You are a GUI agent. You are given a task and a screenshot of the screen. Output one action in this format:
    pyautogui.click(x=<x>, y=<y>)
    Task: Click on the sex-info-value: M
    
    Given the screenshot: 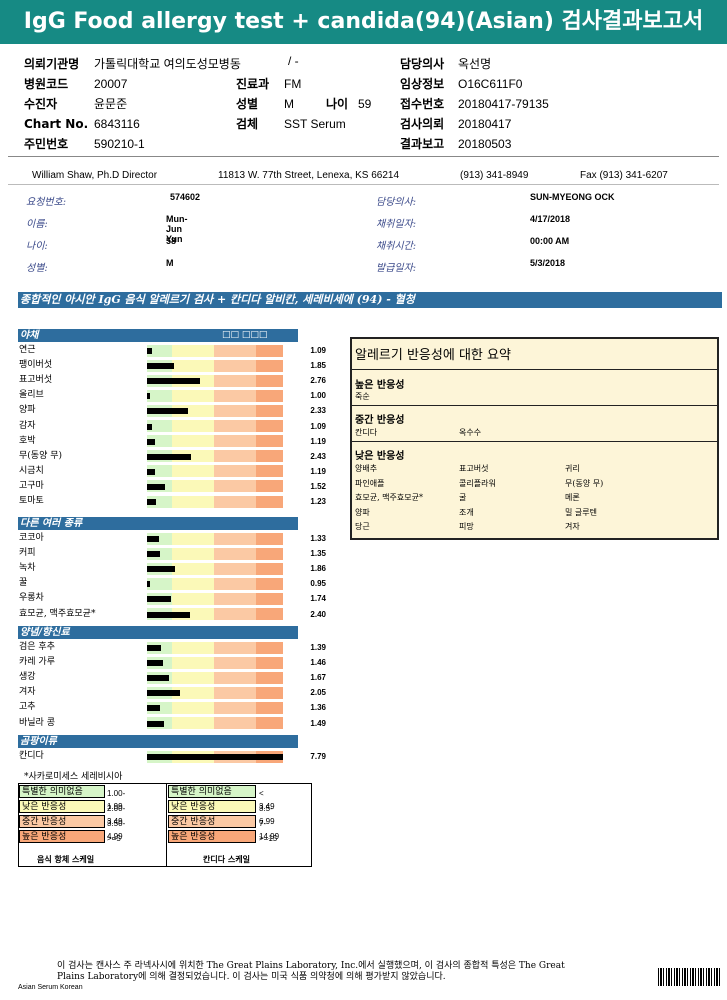 What is the action you would take?
    pyautogui.click(x=170, y=263)
    